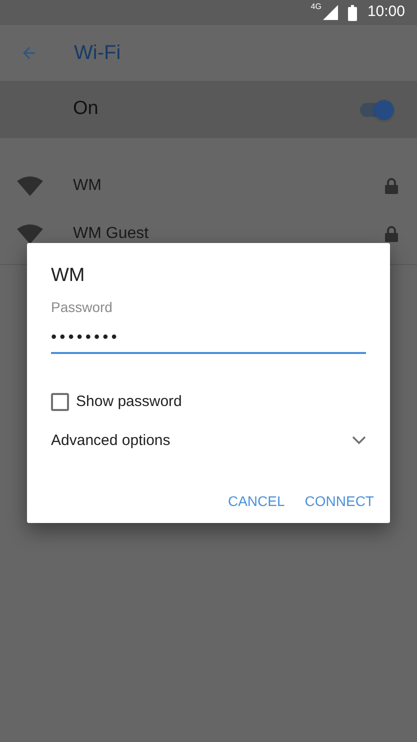 The width and height of the screenshot is (417, 742). I want to click on battery-icon, so click(353, 12).